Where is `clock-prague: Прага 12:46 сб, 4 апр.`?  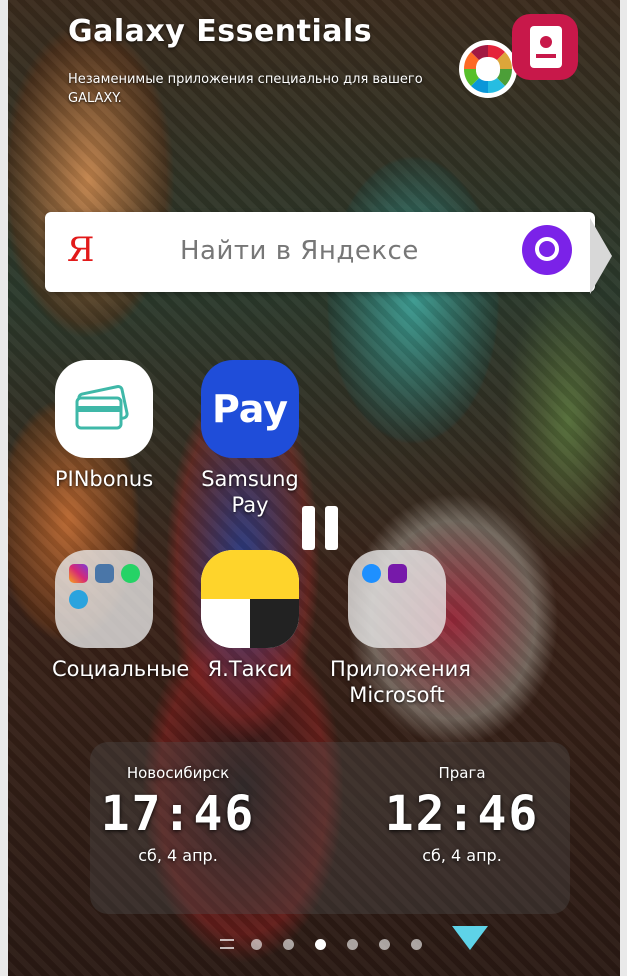
clock-prague: Прага 12:46 сб, 4 апр. is located at coordinates (462, 814).